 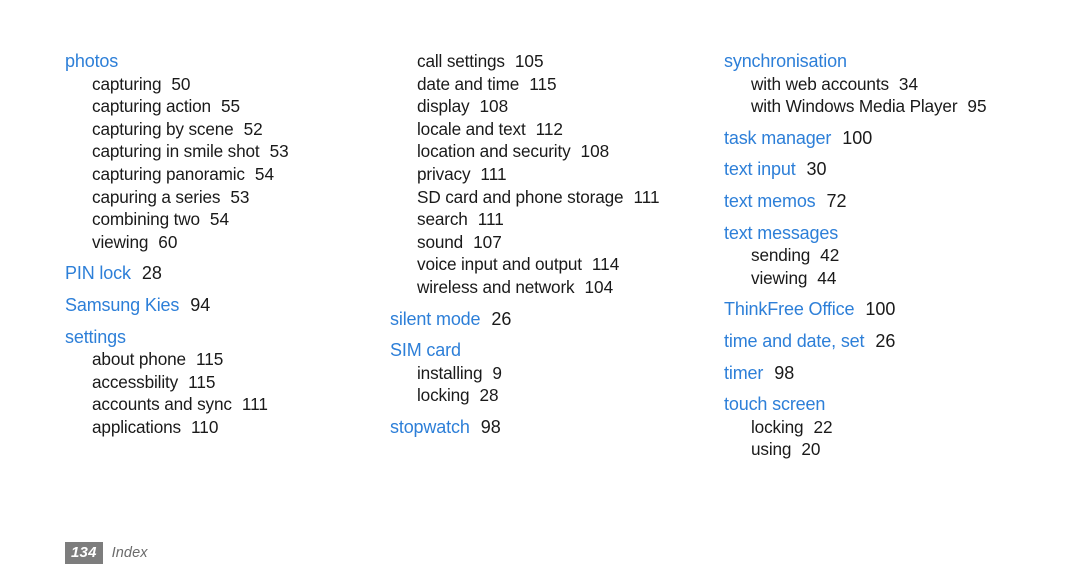 I want to click on entry-page-number: 107, so click(x=487, y=241).